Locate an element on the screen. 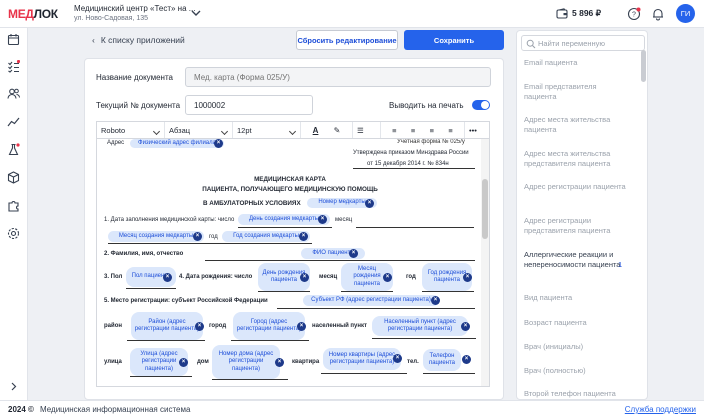 The height and width of the screenshot is (418, 704). phone-label: тел. is located at coordinates (413, 362).